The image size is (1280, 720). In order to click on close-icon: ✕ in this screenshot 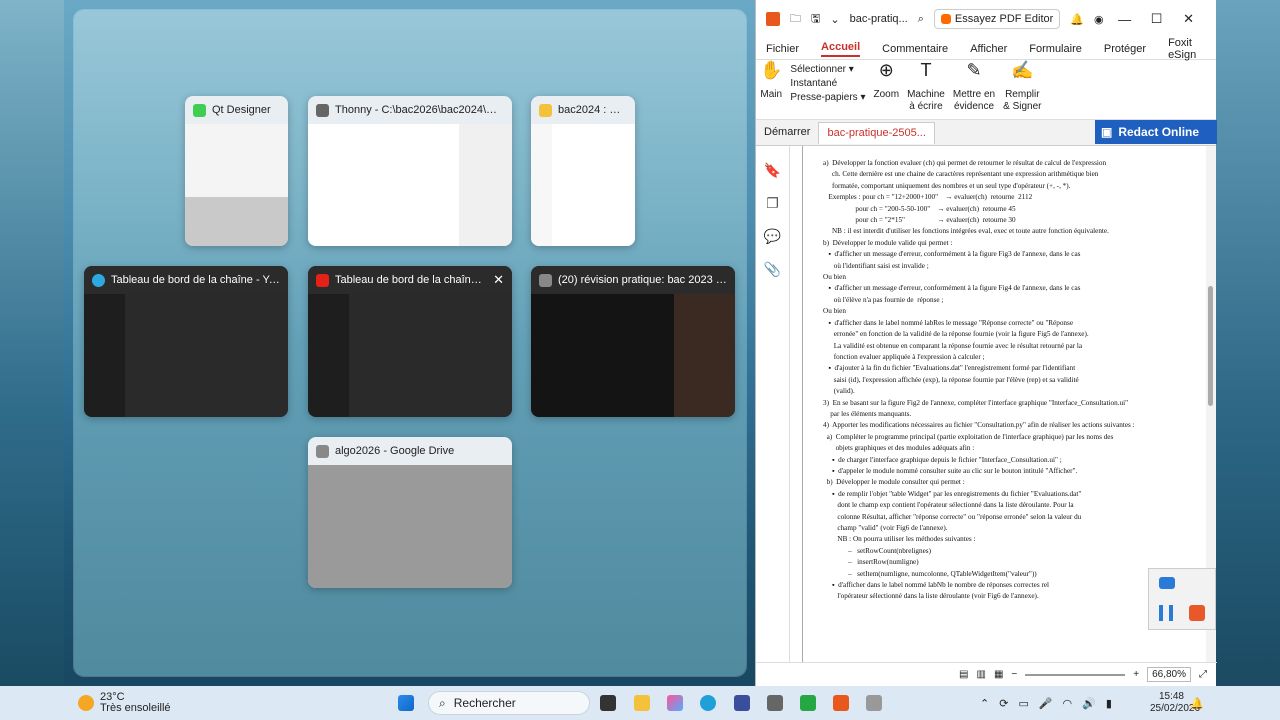, I will do `click(498, 280)`.